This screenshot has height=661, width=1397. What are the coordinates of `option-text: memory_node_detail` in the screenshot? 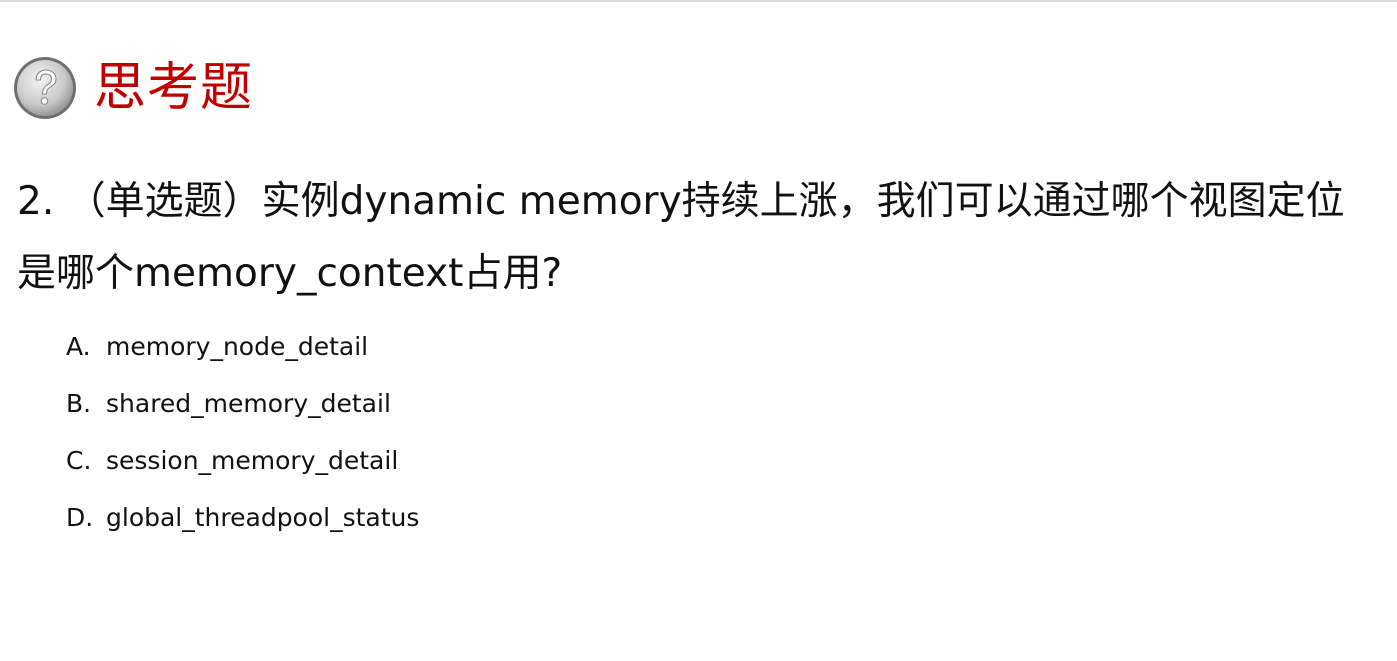 It's located at (237, 346).